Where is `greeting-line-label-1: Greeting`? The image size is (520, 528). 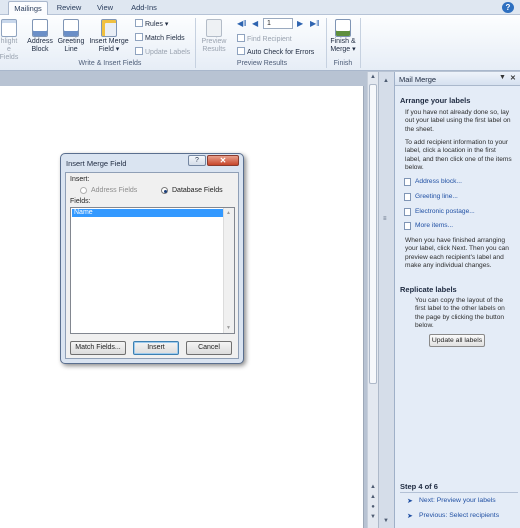
greeting-line-label-1: Greeting is located at coordinates (71, 41).